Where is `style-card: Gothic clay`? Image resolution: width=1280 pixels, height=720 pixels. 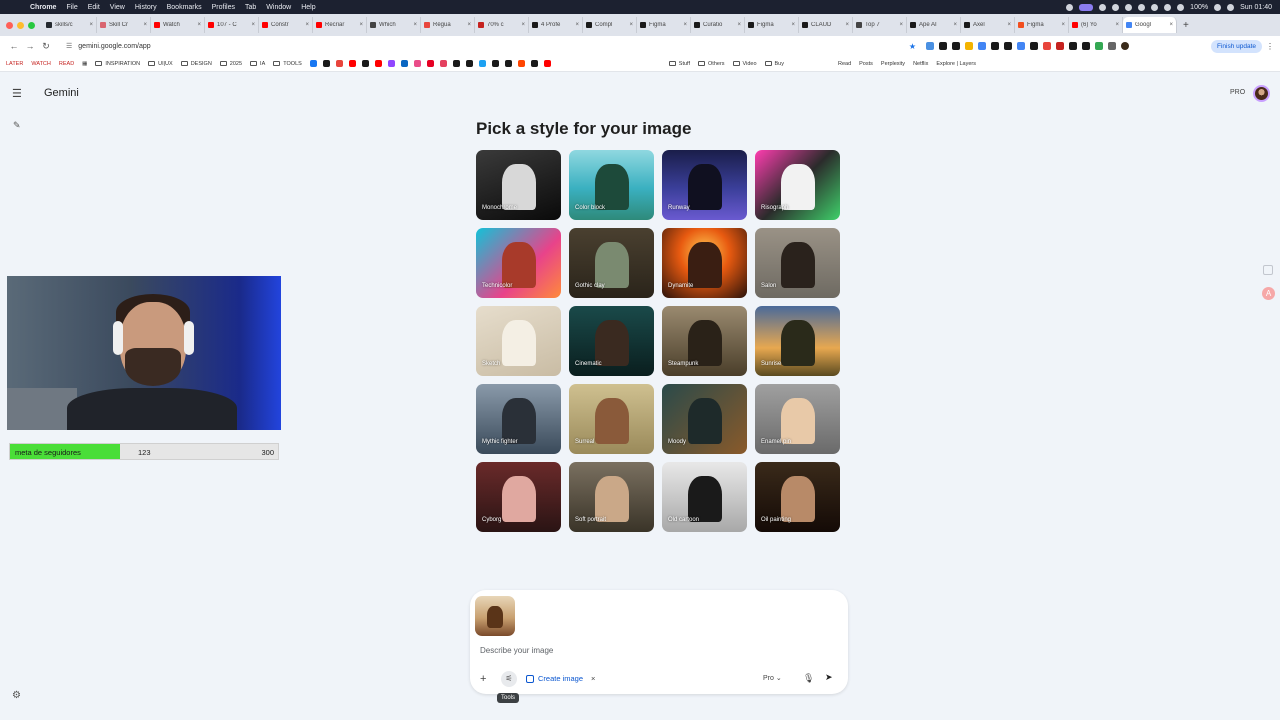 style-card: Gothic clay is located at coordinates (611, 263).